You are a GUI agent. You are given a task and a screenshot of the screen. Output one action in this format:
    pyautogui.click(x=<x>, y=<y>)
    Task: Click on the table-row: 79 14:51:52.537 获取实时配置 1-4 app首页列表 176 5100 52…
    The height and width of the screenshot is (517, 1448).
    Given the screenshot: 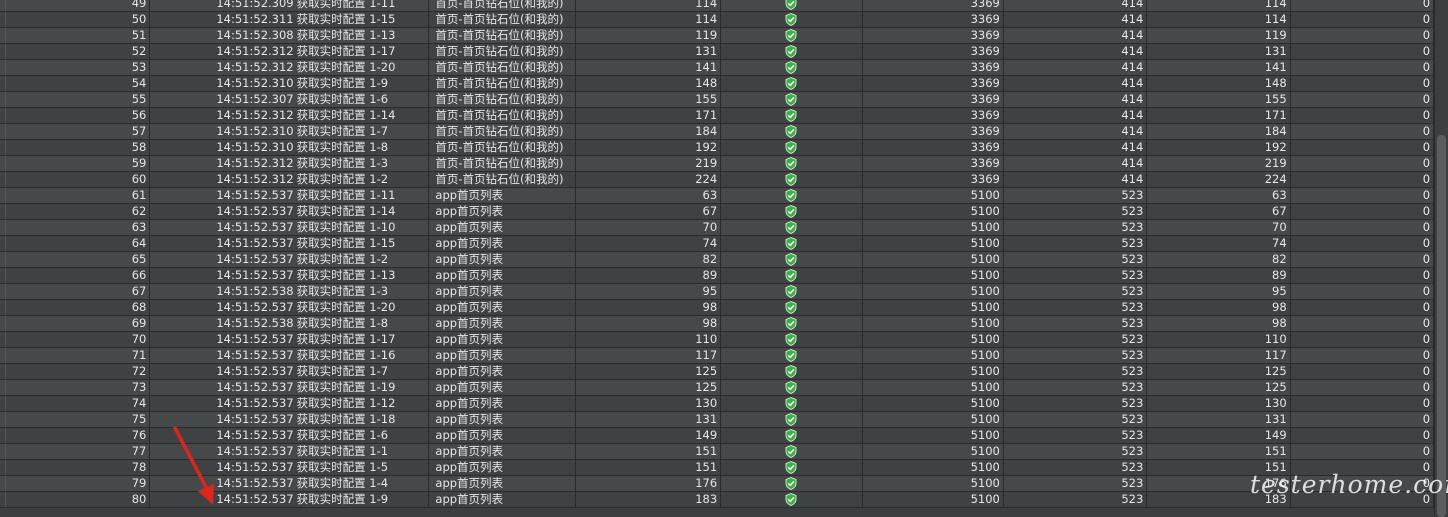 What is the action you would take?
    pyautogui.click(x=717, y=484)
    